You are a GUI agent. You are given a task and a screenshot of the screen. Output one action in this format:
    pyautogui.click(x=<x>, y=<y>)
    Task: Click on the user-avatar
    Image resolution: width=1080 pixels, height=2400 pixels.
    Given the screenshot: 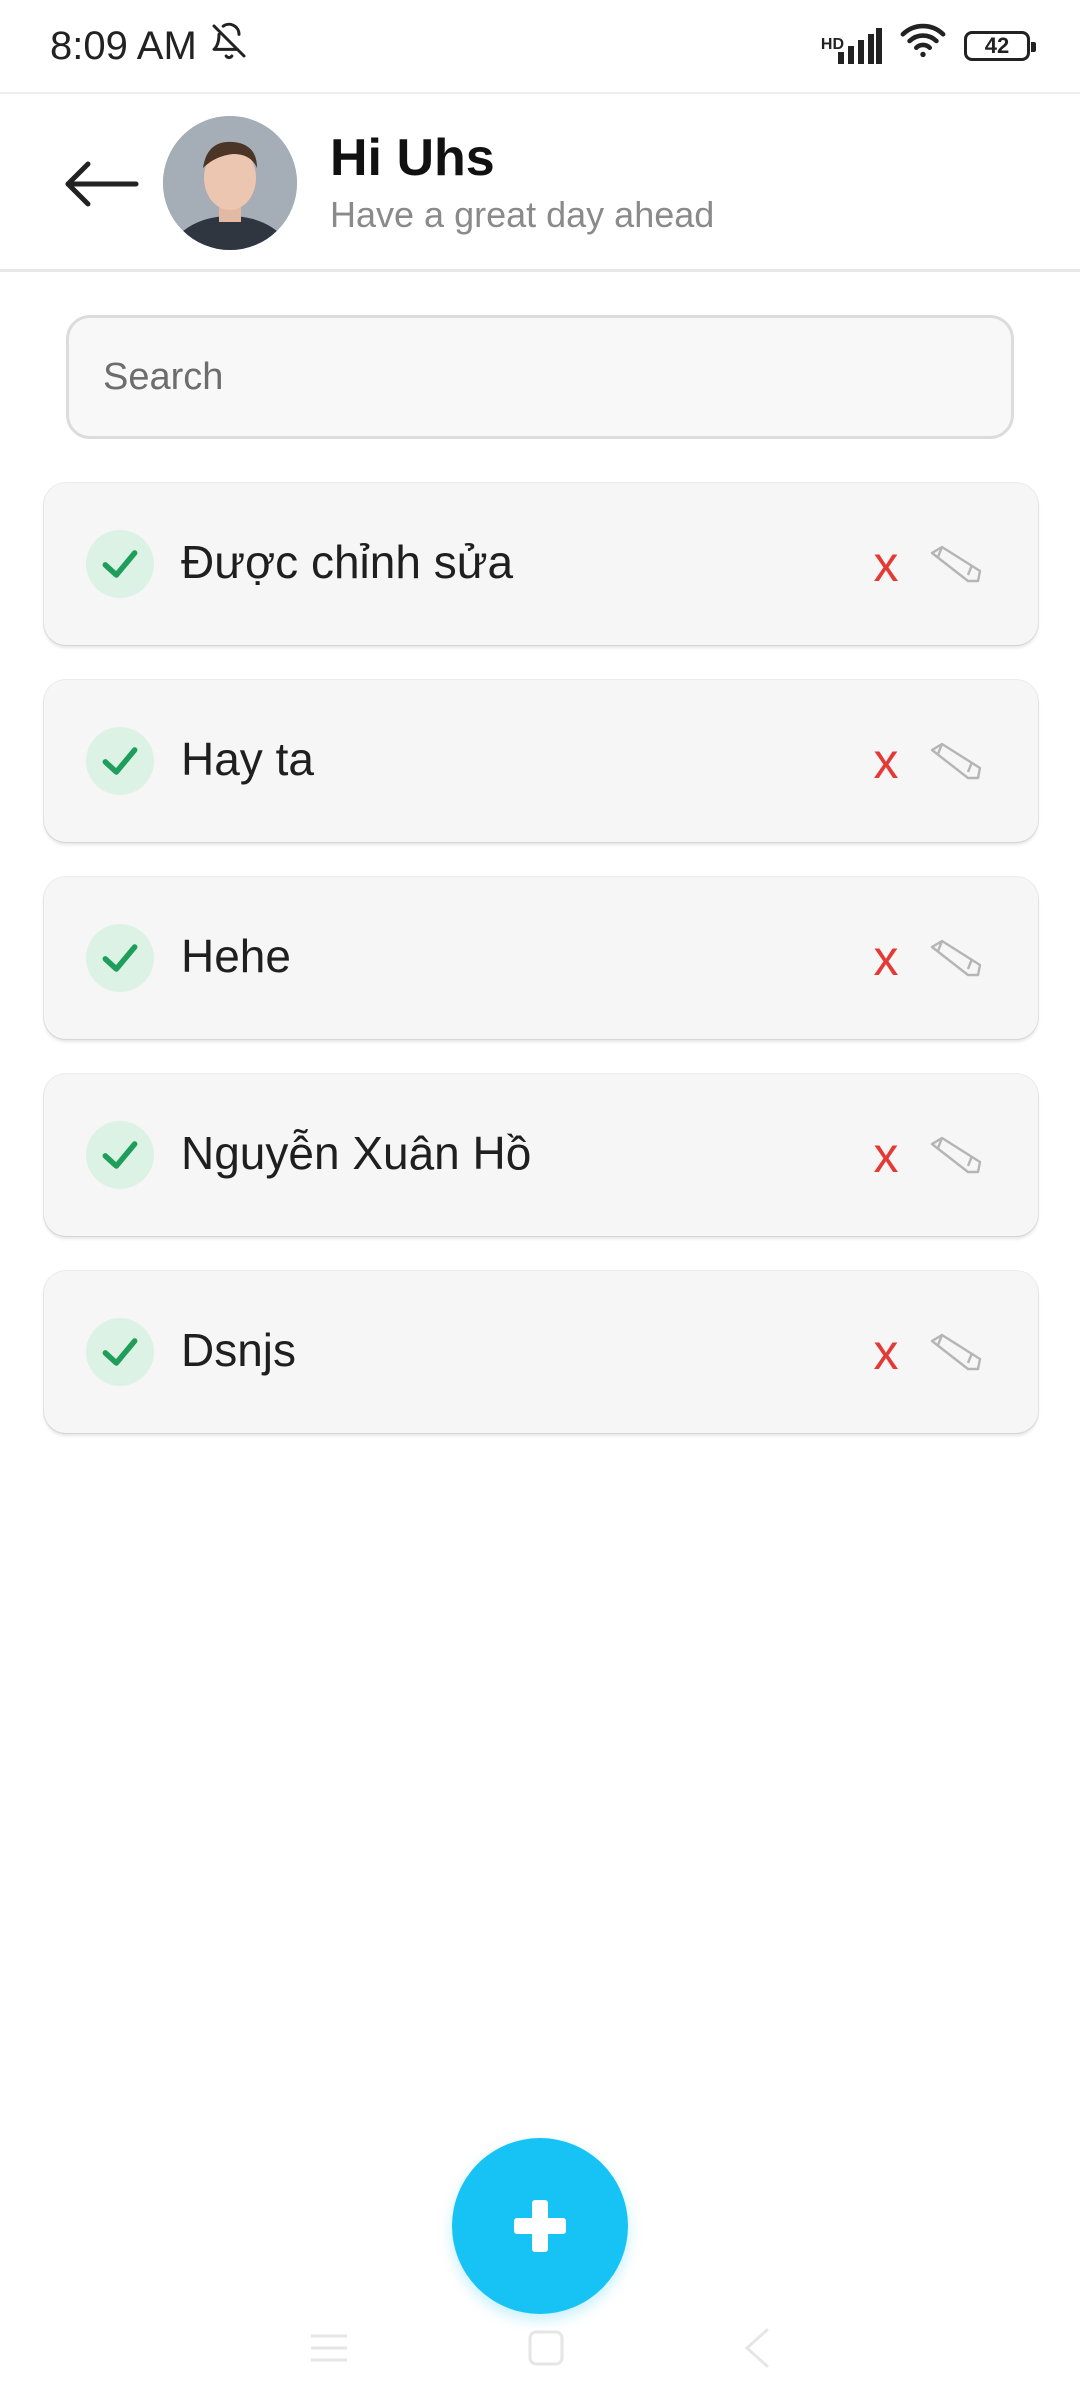 What is the action you would take?
    pyautogui.click(x=230, y=183)
    